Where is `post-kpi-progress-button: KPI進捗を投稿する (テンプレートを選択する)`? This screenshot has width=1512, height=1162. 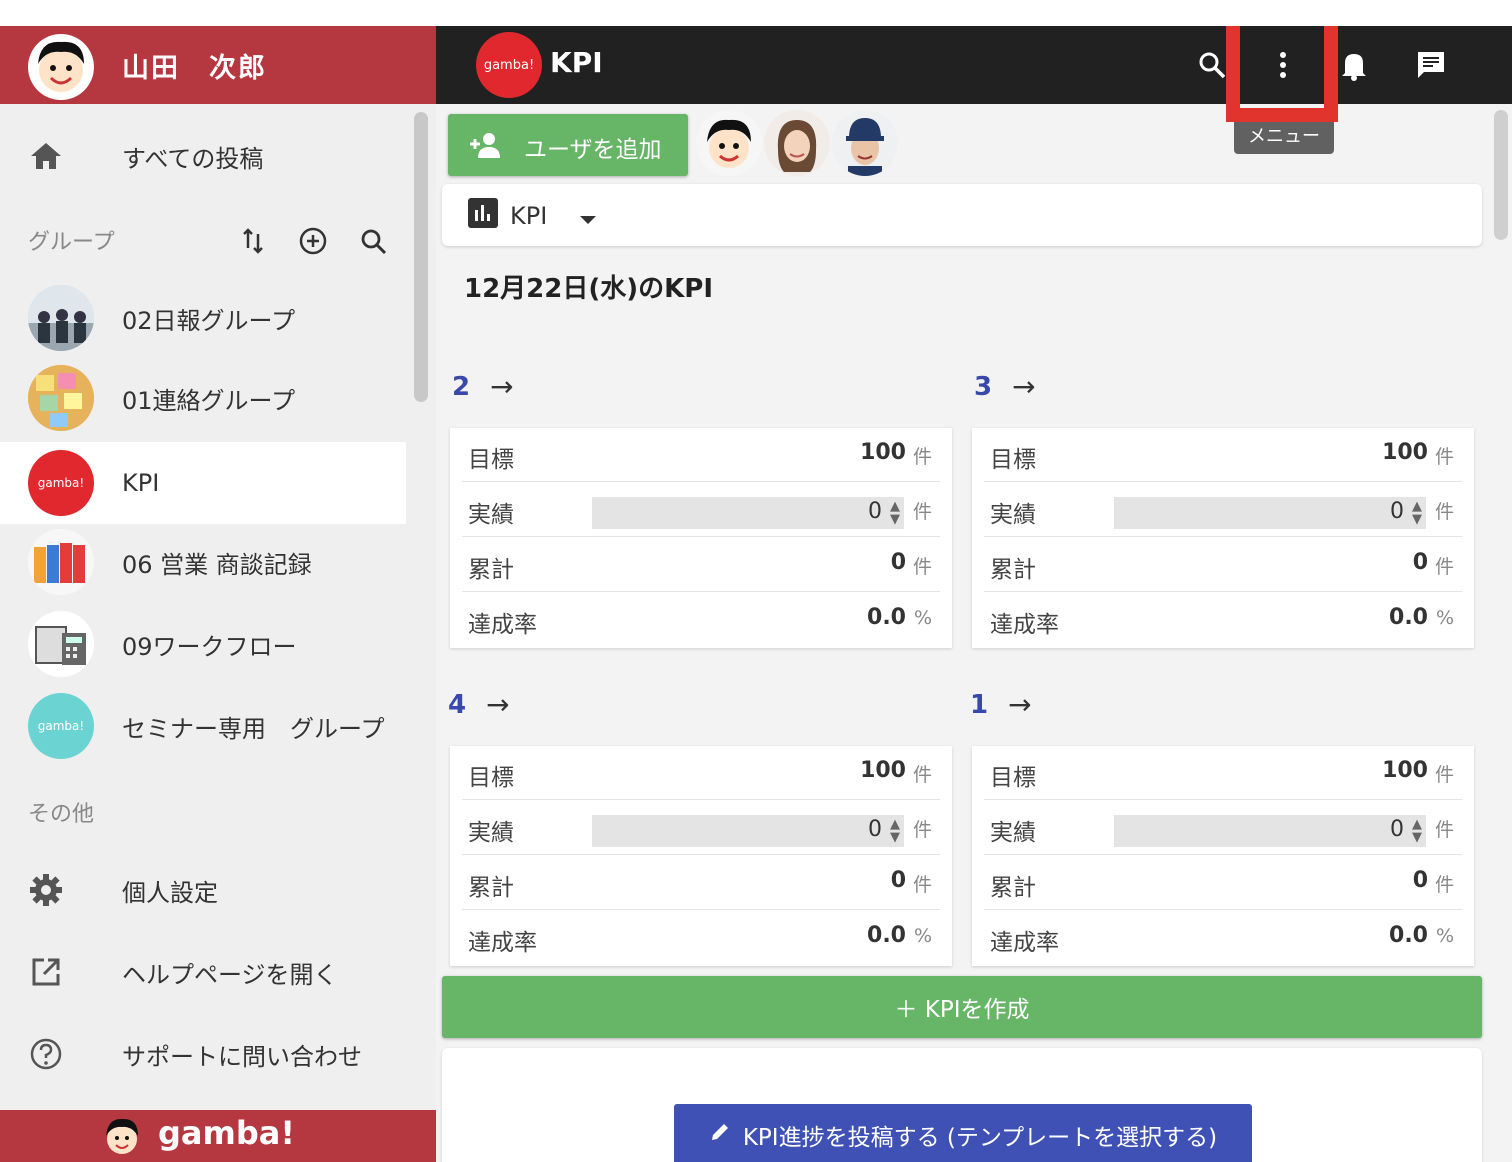 post-kpi-progress-button: KPI進捗を投稿する (テンプレートを選択する) is located at coordinates (963, 1133).